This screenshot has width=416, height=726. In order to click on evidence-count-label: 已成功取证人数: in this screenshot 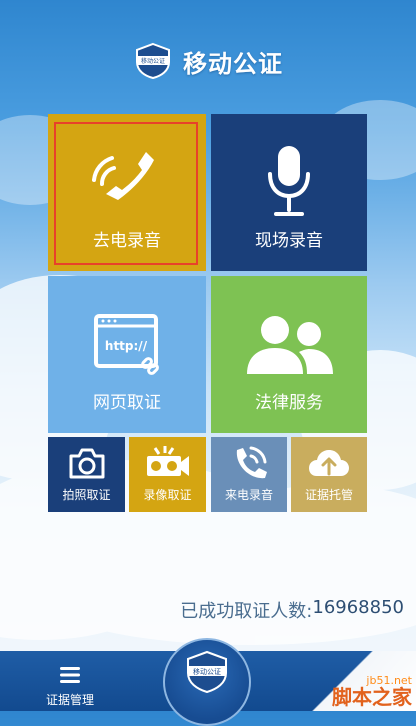, I will do `click(246, 611)`.